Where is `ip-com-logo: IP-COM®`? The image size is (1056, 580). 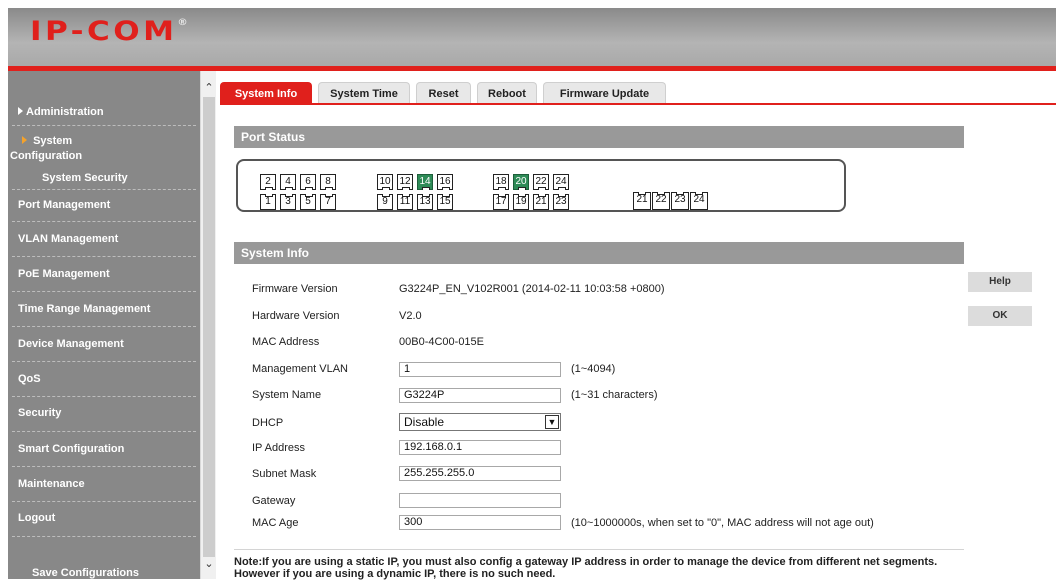
ip-com-logo: IP-COM® is located at coordinates (109, 31).